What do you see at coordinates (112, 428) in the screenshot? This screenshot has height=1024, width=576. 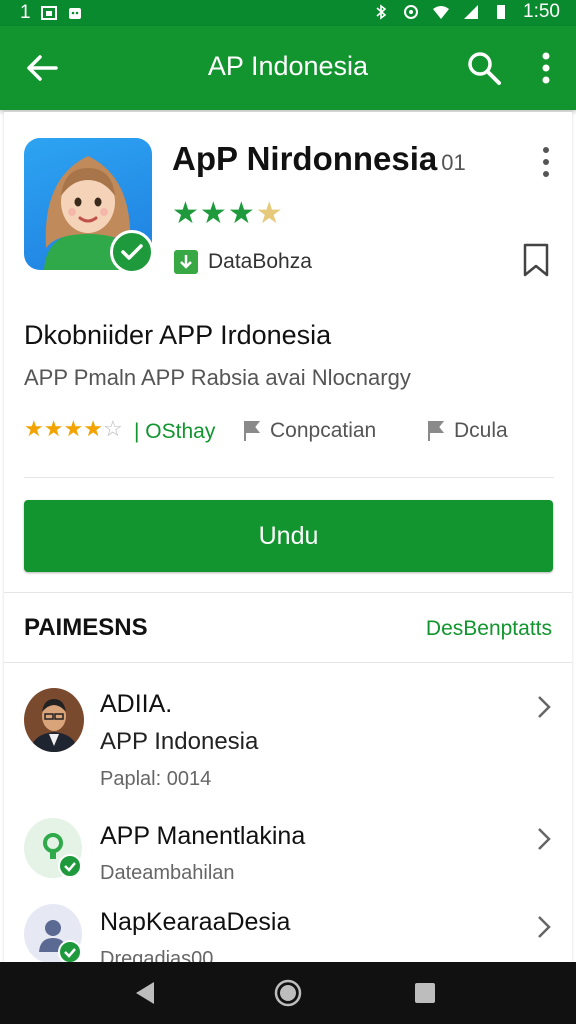 I see `empty-star-icon: ☆` at bounding box center [112, 428].